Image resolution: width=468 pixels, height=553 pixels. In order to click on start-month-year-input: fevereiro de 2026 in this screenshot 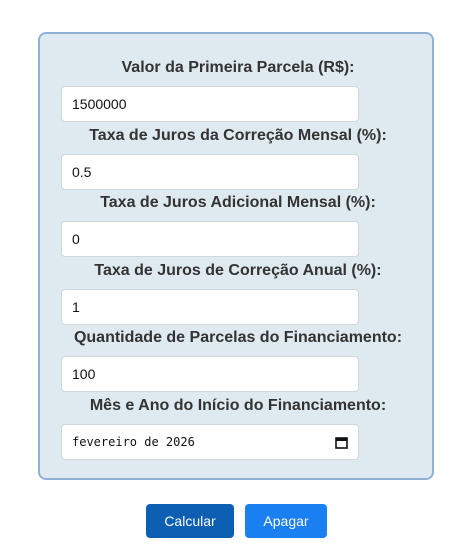, I will do `click(210, 442)`.